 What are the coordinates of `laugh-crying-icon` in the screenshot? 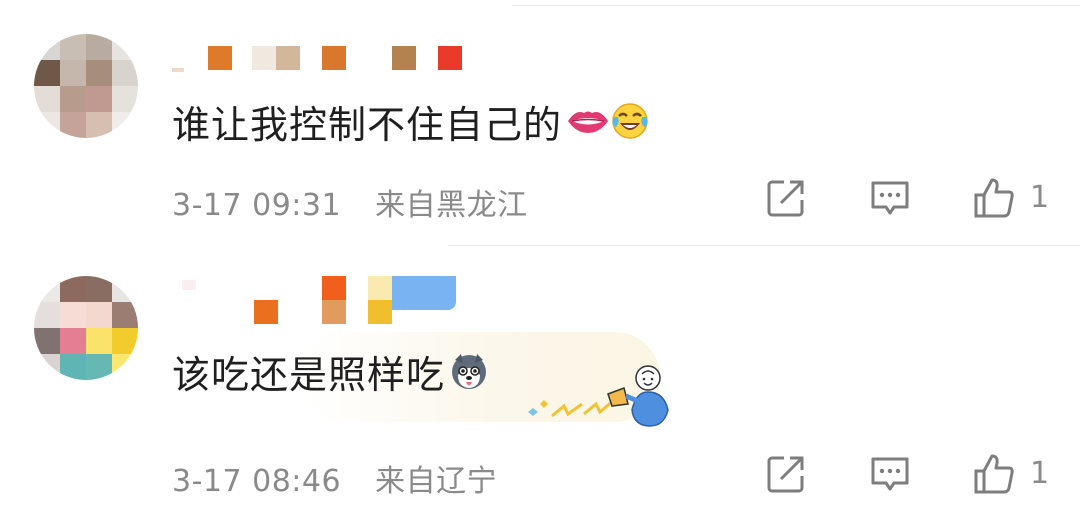 It's located at (630, 121).